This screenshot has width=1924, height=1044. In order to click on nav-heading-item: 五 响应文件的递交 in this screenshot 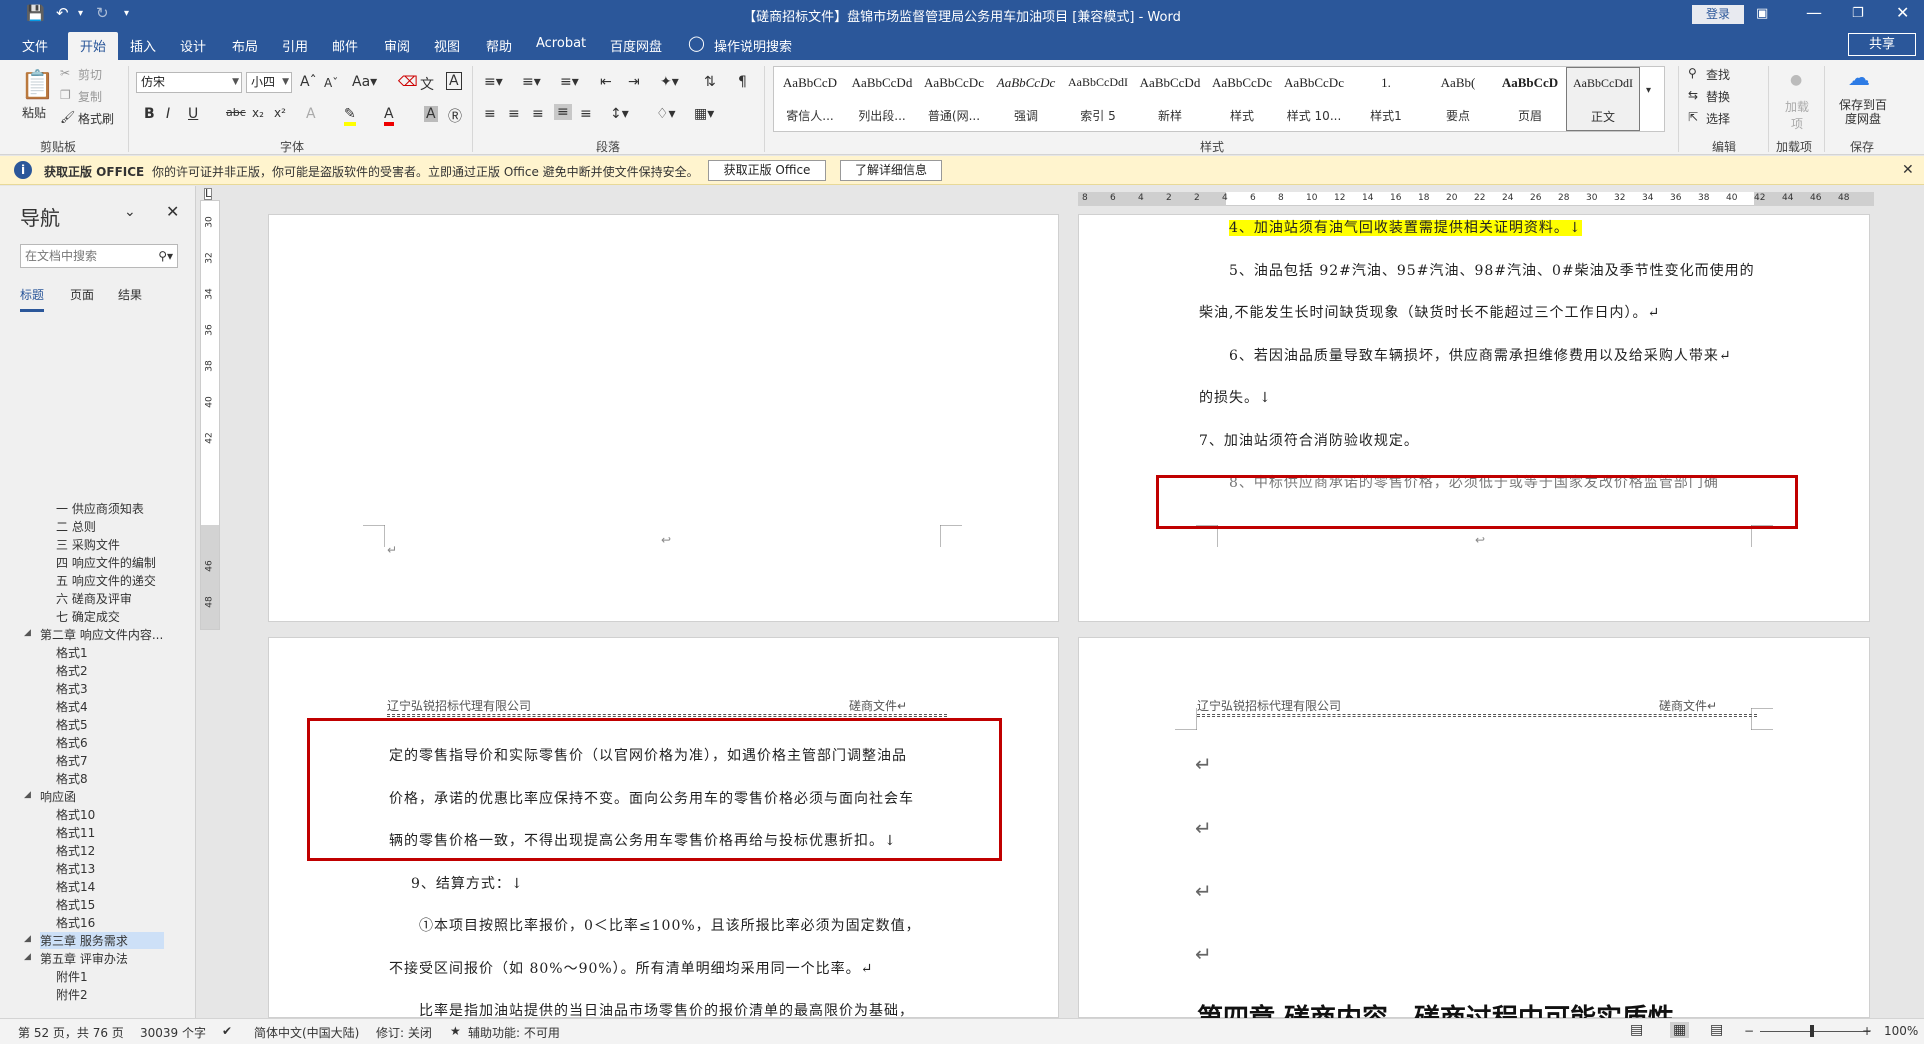, I will do `click(106, 580)`.